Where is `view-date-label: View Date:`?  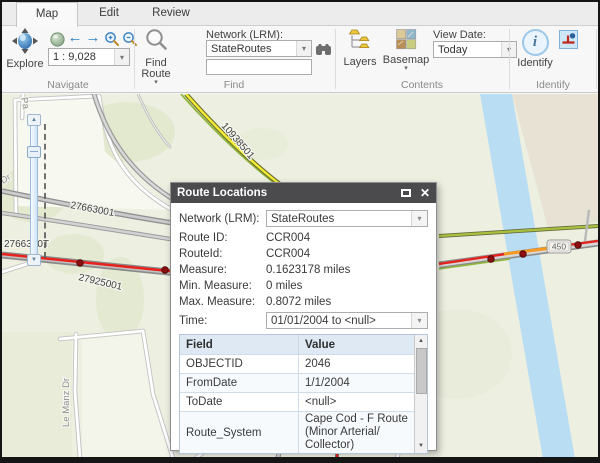 view-date-label: View Date: is located at coordinates (459, 35).